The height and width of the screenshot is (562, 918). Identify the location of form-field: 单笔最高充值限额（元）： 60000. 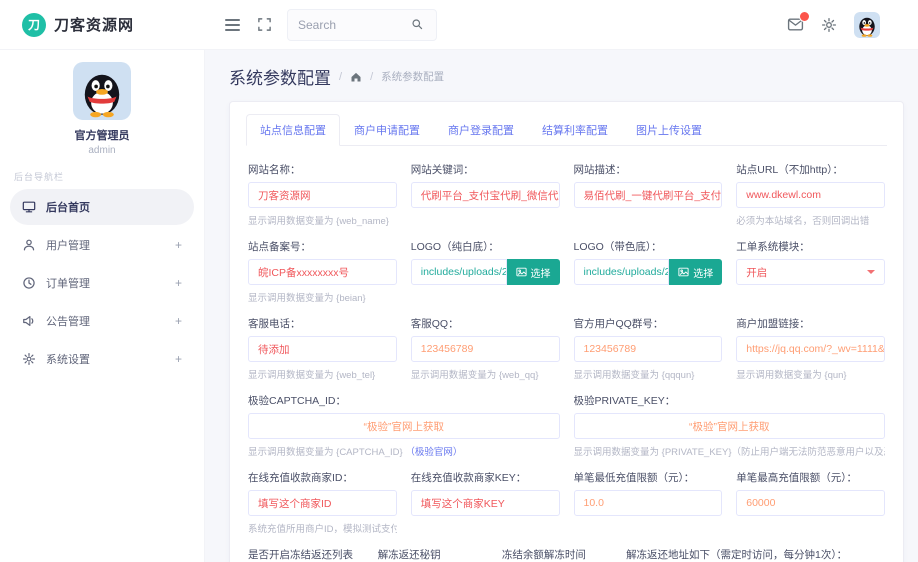
(810, 502).